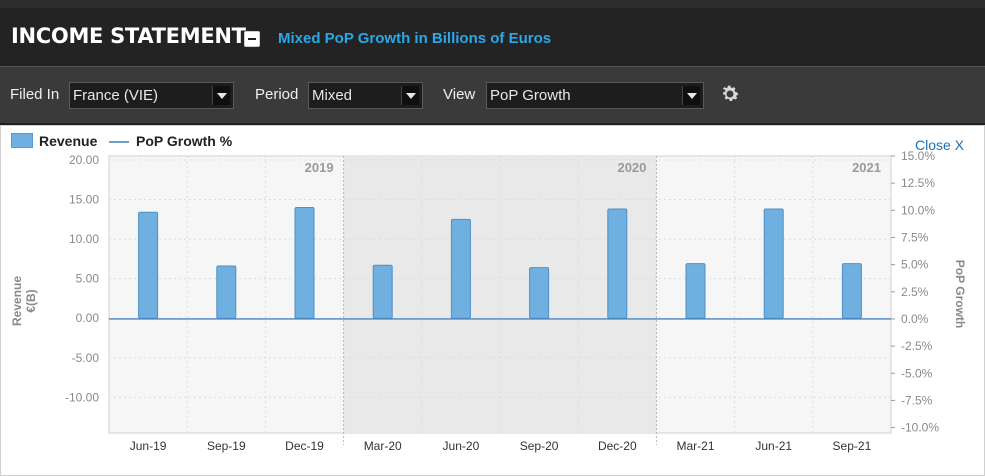 This screenshot has height=476, width=985. What do you see at coordinates (35, 94) in the screenshot?
I see `filed-in-label: Filed In` at bounding box center [35, 94].